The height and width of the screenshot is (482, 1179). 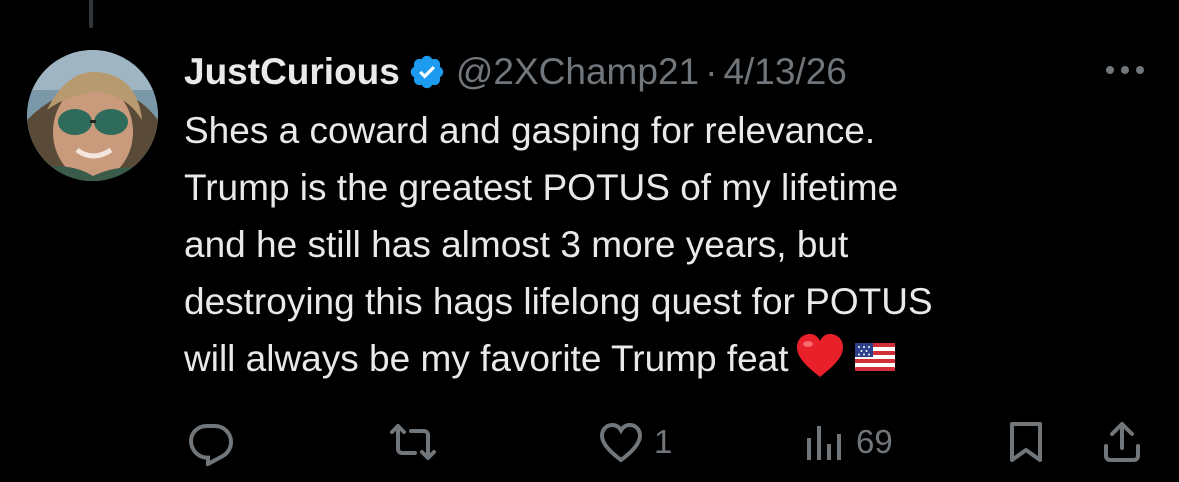 What do you see at coordinates (530, 130) in the screenshot?
I see `tweet-text-line: Shes a coward and gasping for relevance.` at bounding box center [530, 130].